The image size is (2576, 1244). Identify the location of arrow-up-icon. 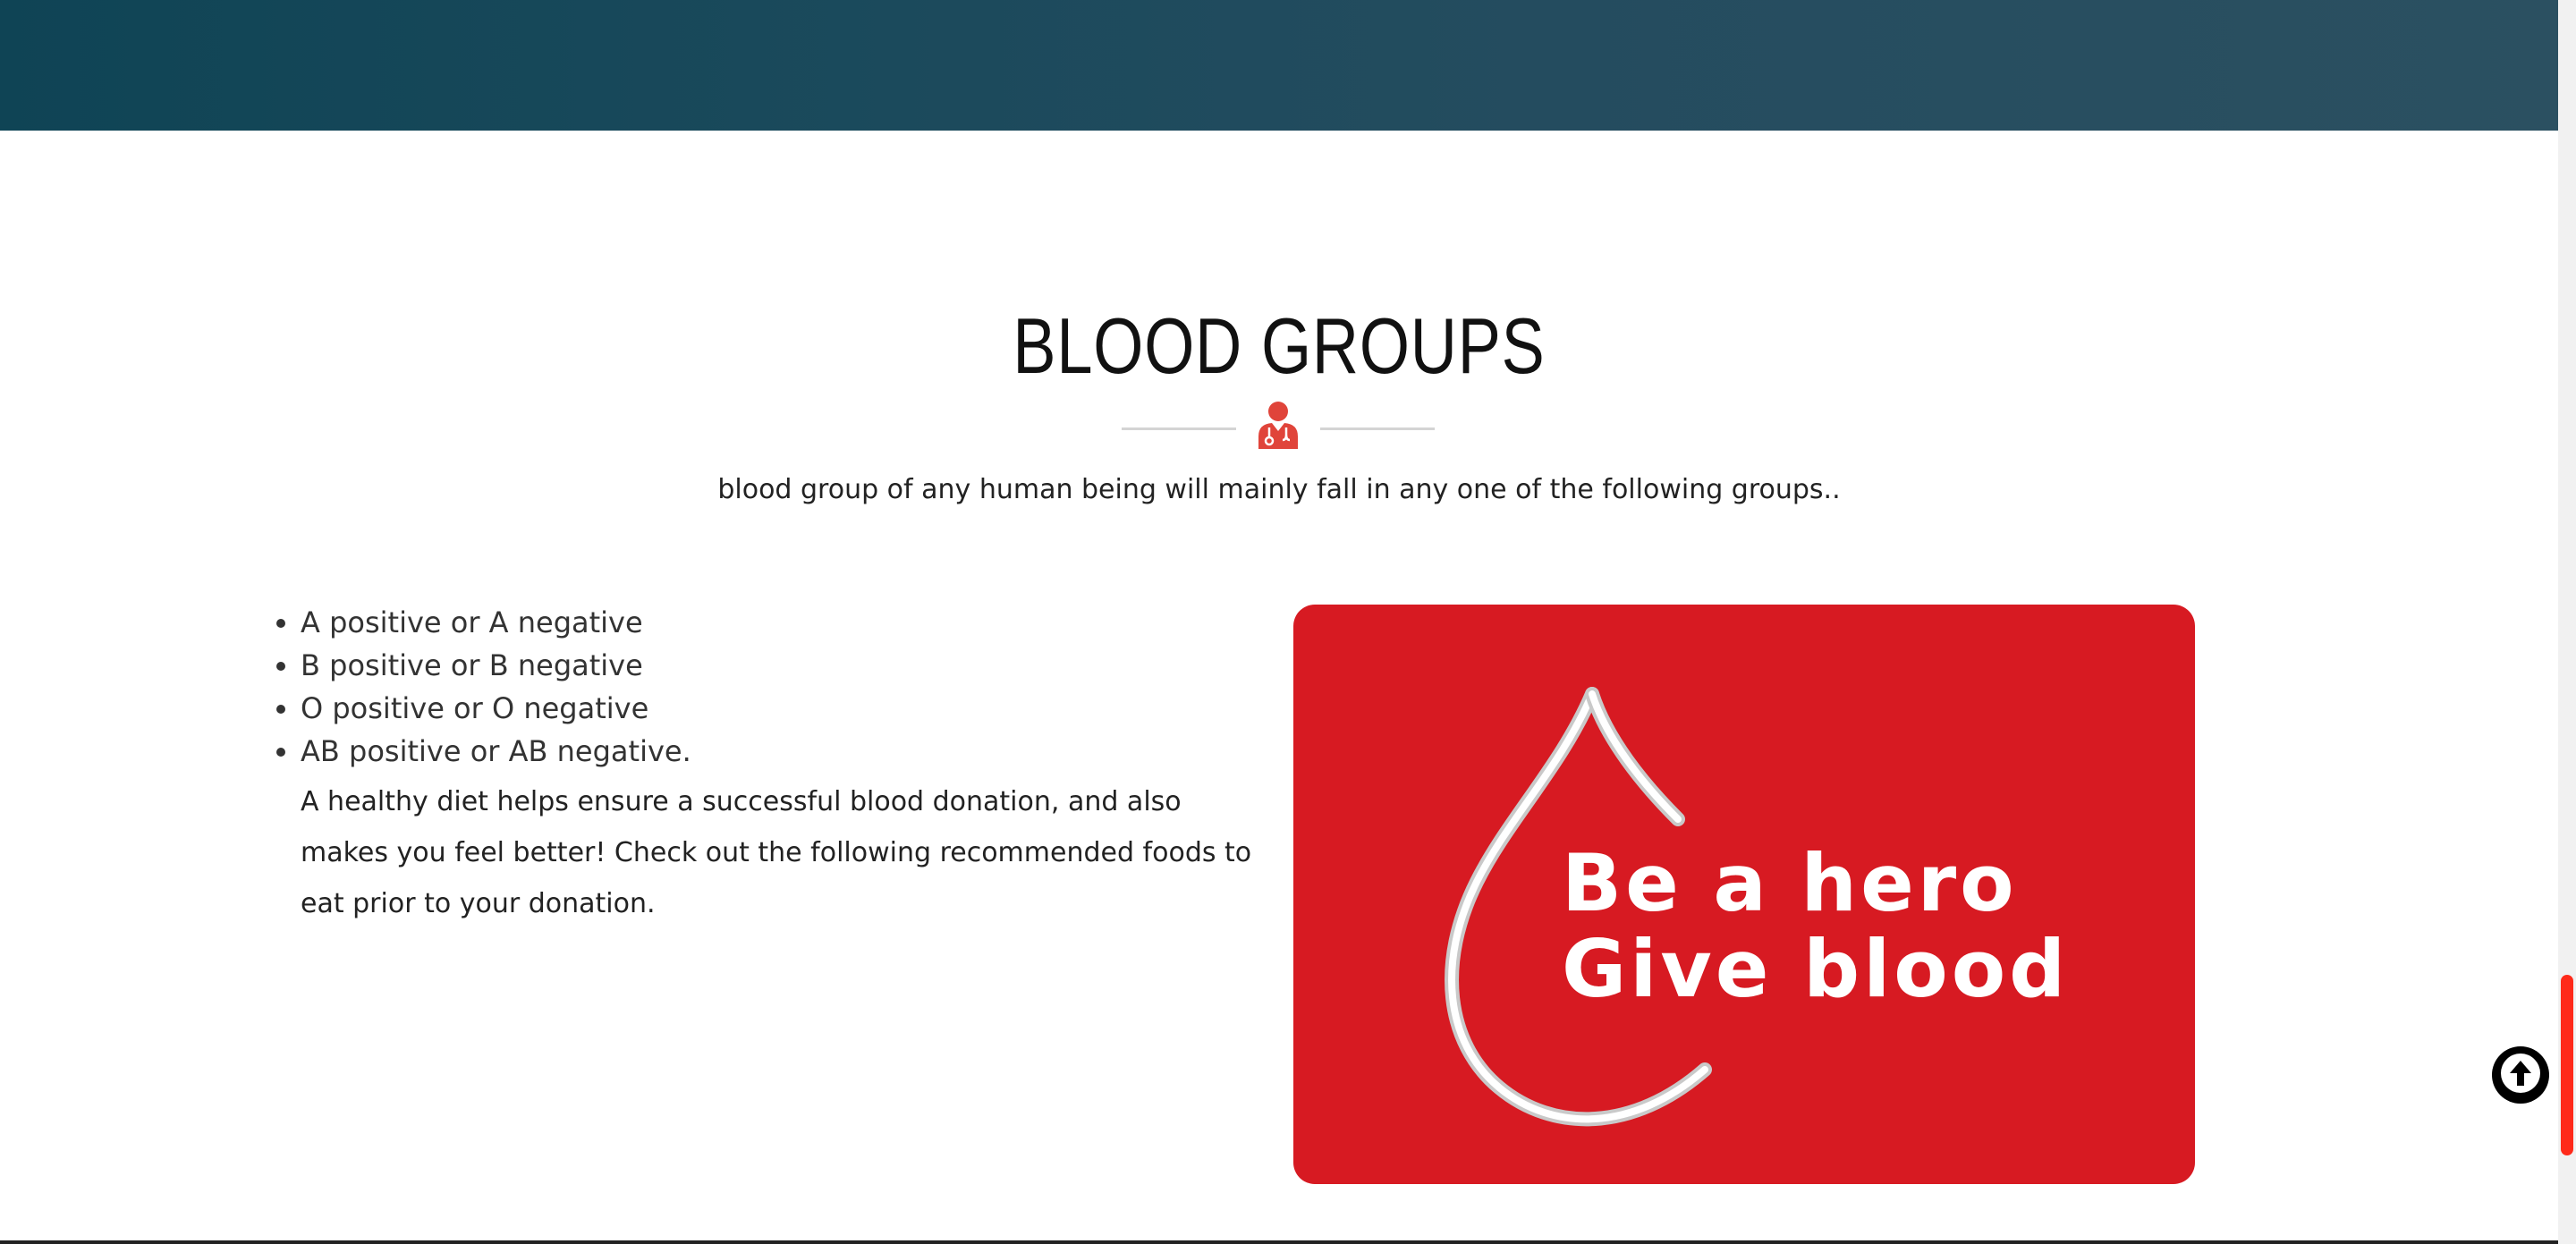
(2520, 1075).